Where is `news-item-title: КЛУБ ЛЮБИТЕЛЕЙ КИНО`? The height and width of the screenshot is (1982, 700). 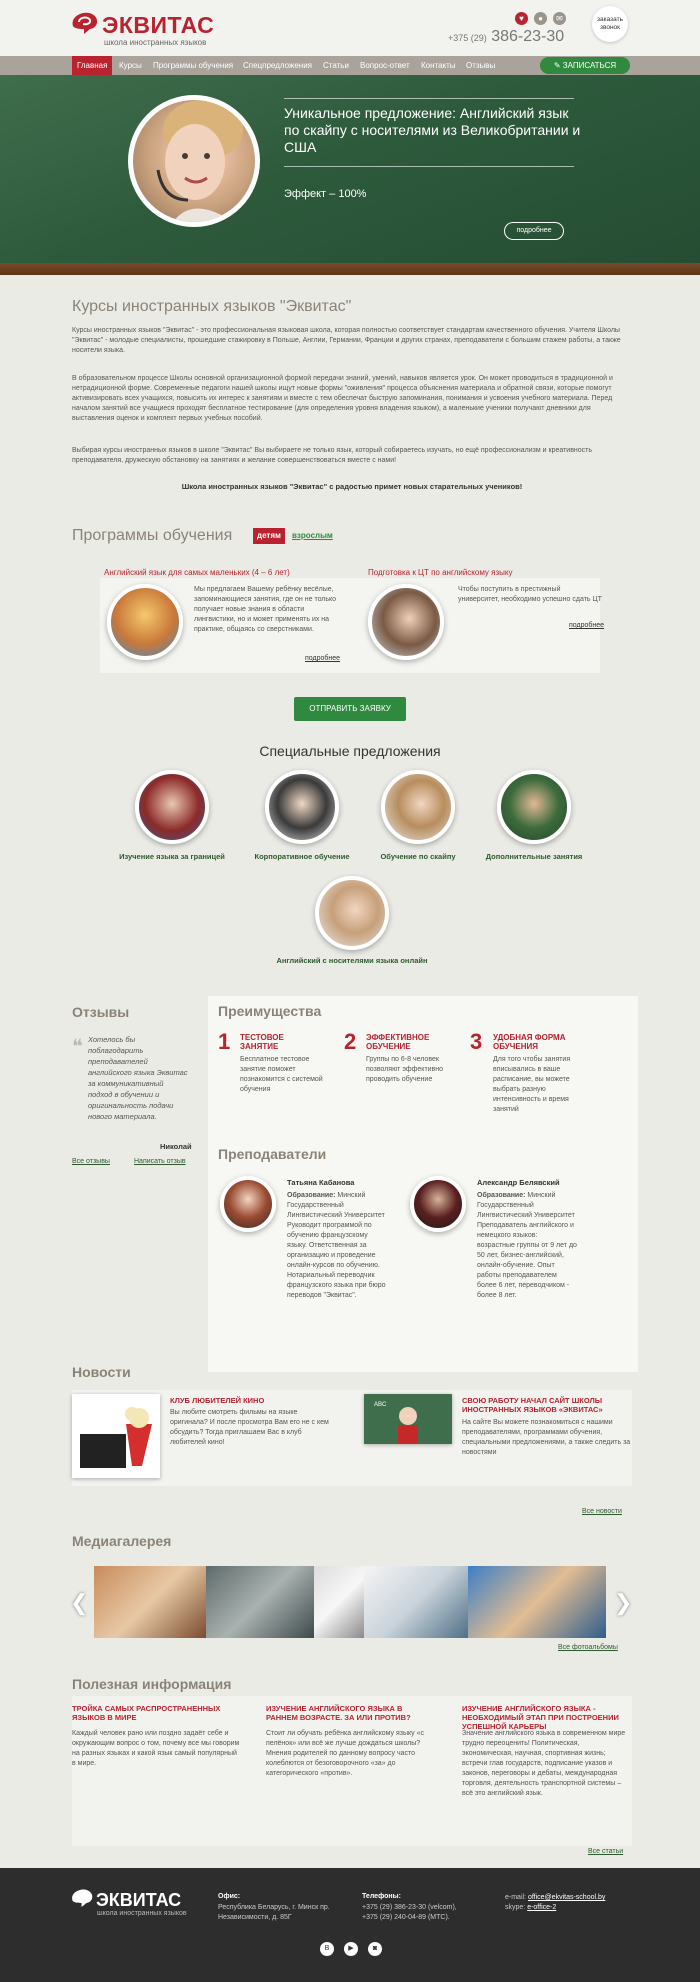
news-item-title: КЛУБ ЛЮБИТЕЛЕЙ КИНО is located at coordinates (250, 1400).